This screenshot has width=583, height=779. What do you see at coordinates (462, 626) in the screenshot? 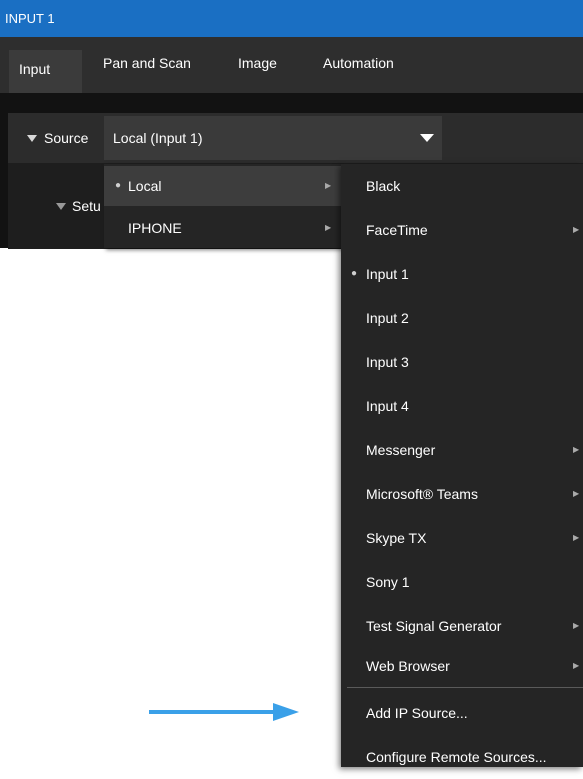
I see `menu-item-test-signal-generator: Test Signal Generator ▶` at bounding box center [462, 626].